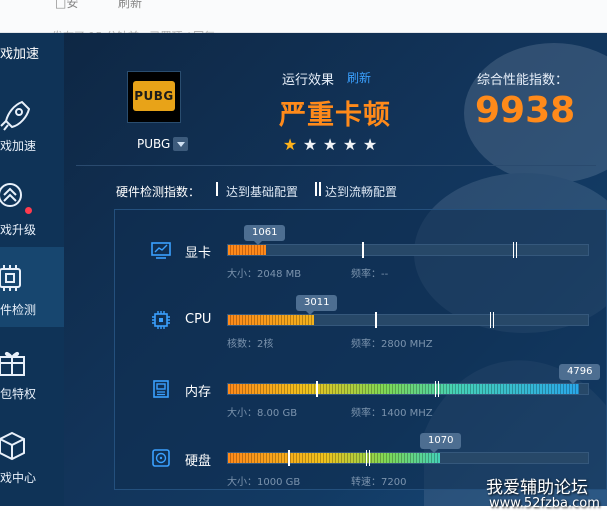  Describe the element at coordinates (220, 189) in the screenshot. I see `basic-marker-icon` at that location.